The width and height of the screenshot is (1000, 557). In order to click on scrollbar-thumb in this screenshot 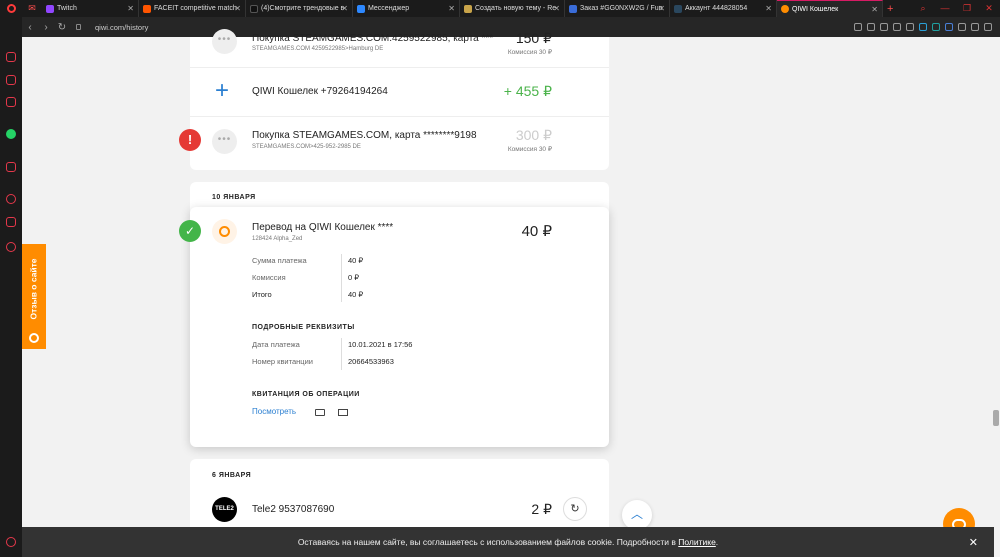, I will do `click(996, 418)`.